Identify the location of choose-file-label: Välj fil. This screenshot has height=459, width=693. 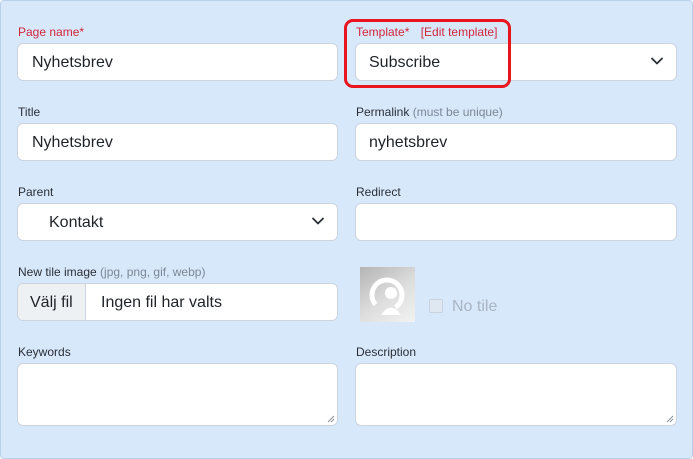
(51, 302).